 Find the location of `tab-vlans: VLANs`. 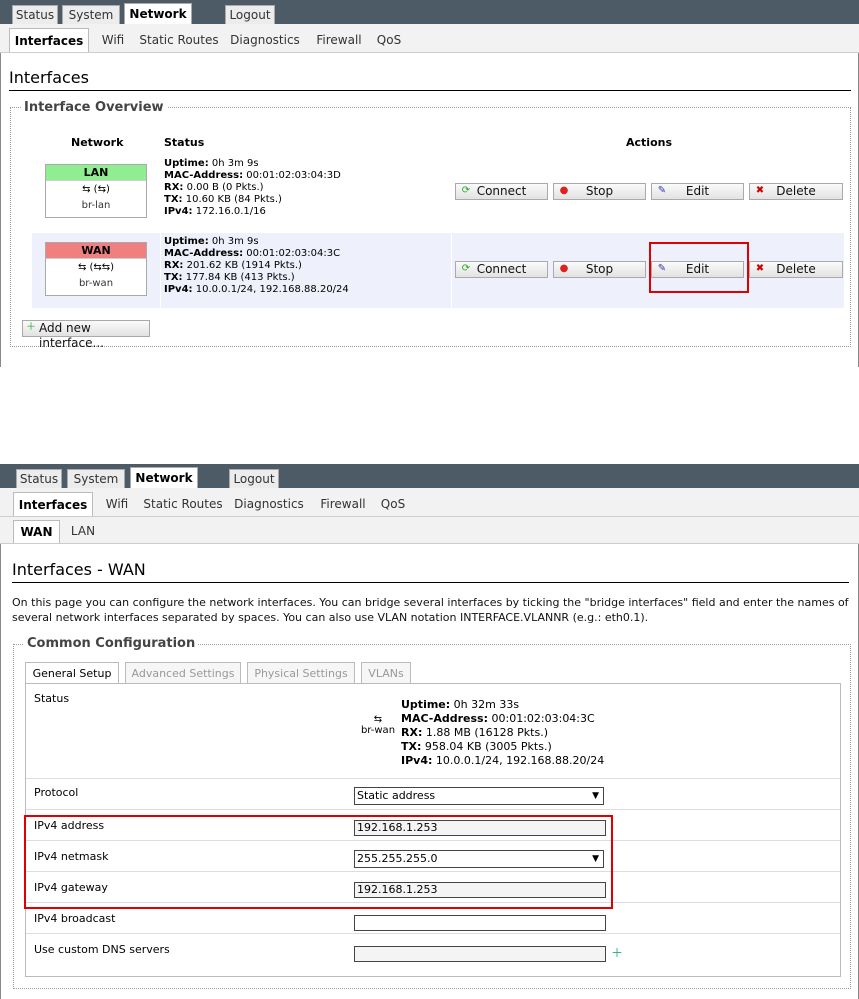

tab-vlans: VLANs is located at coordinates (386, 673).